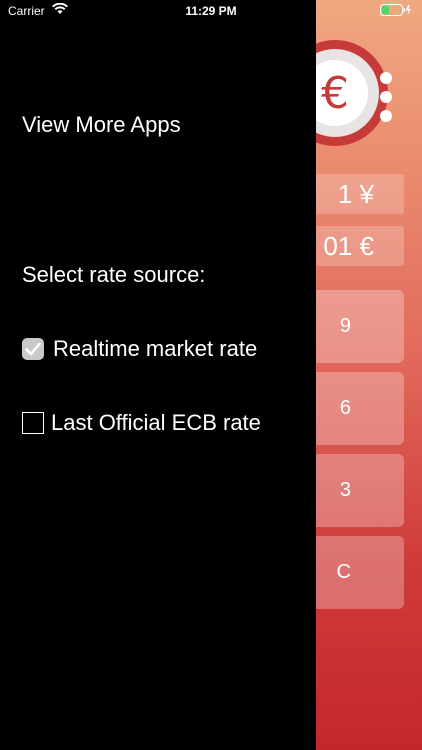  Describe the element at coordinates (360, 490) in the screenshot. I see `key-3: 3` at that location.